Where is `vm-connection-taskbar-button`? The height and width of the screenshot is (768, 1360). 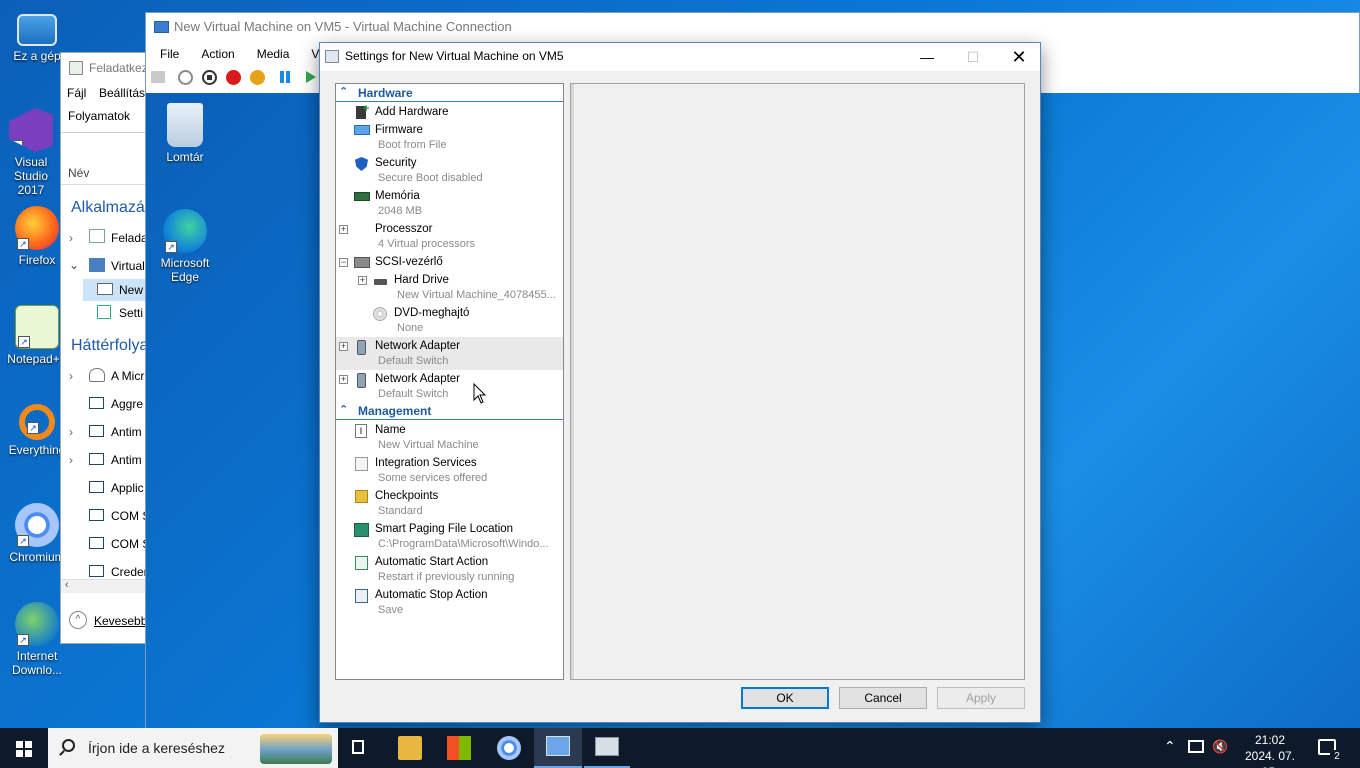 vm-connection-taskbar-button is located at coordinates (607, 748).